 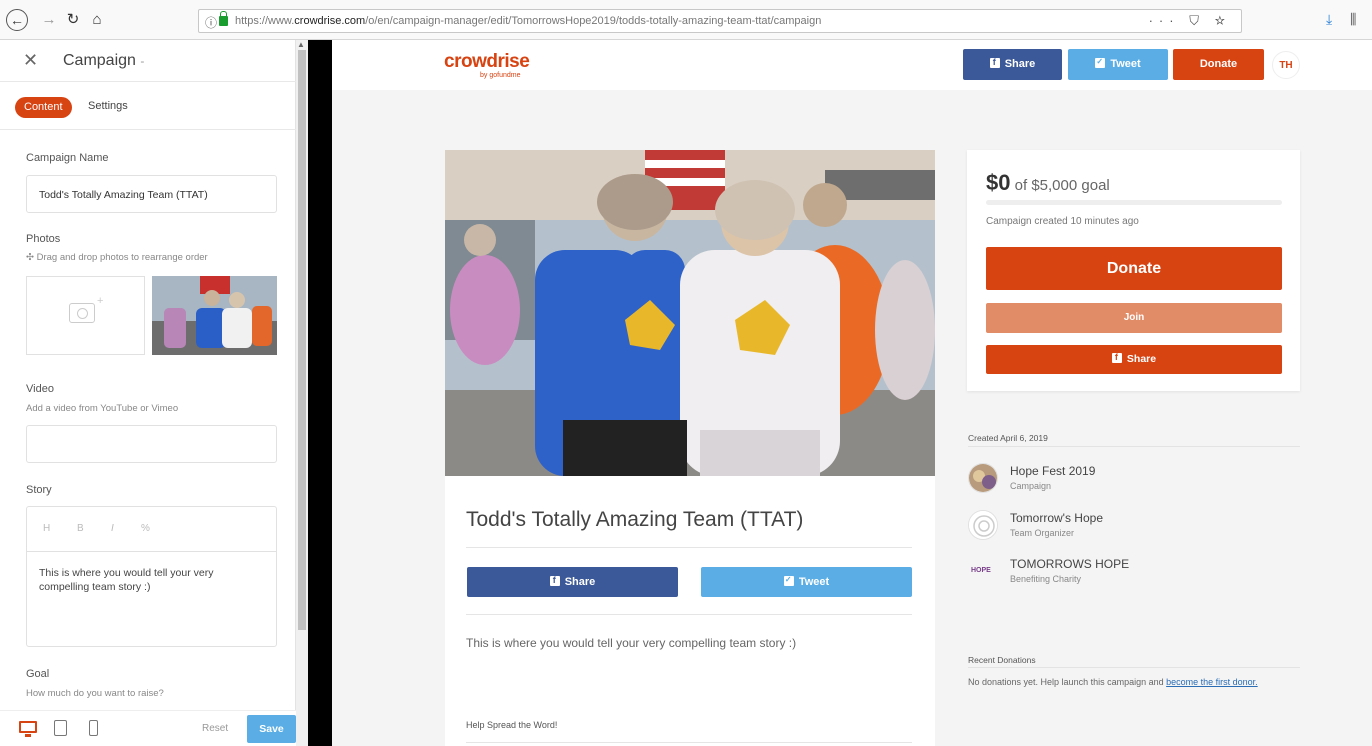 What do you see at coordinates (39, 490) in the screenshot?
I see `story-label: Story` at bounding box center [39, 490].